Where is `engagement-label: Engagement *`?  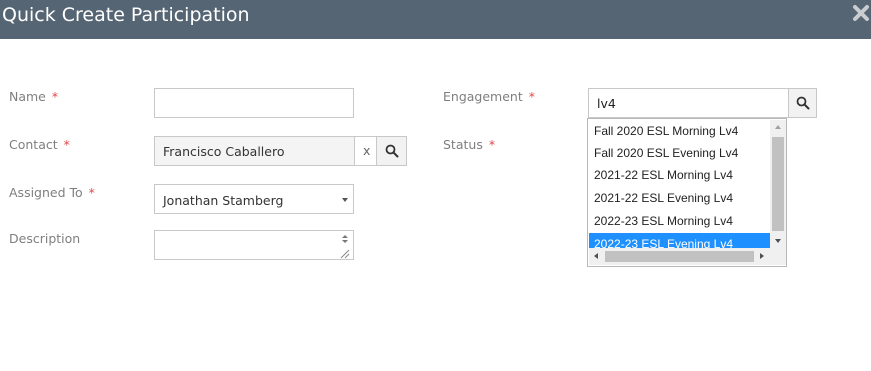 engagement-label: Engagement * is located at coordinates (489, 96).